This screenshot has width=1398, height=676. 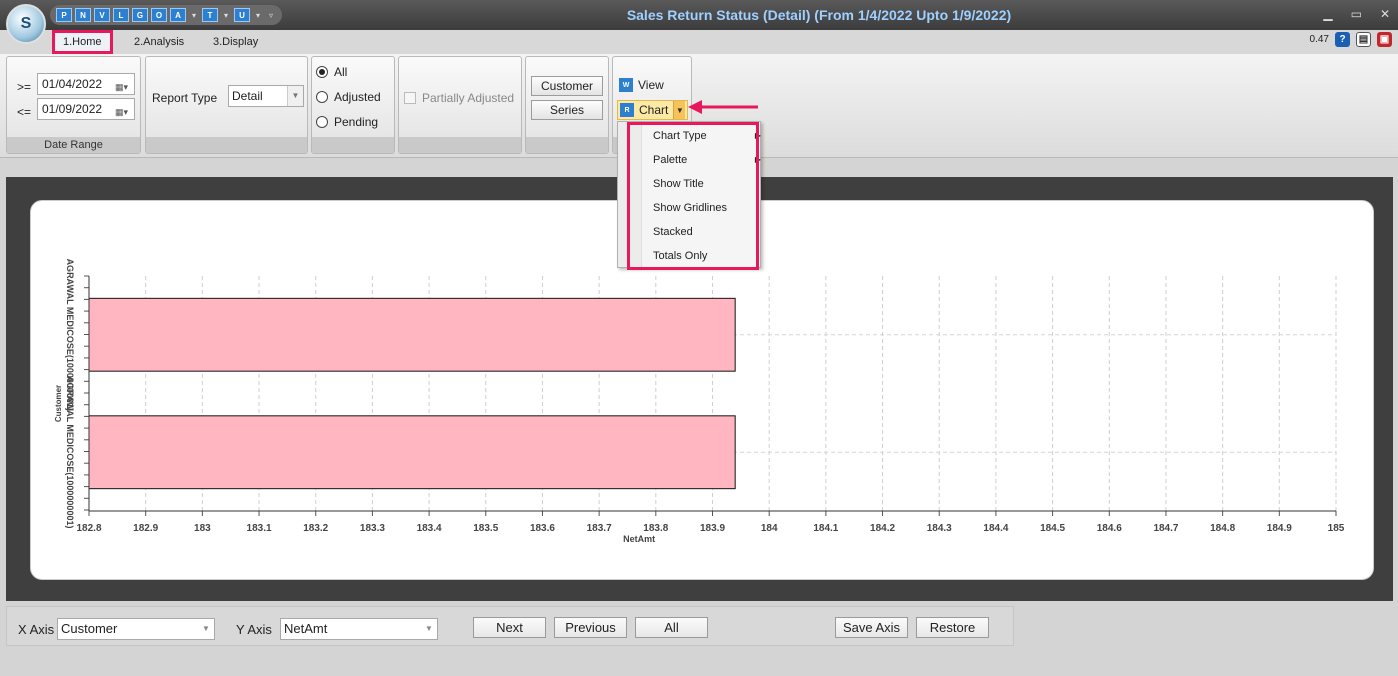 What do you see at coordinates (359, 629) in the screenshot?
I see `y-axis-select: NetAmt ▼` at bounding box center [359, 629].